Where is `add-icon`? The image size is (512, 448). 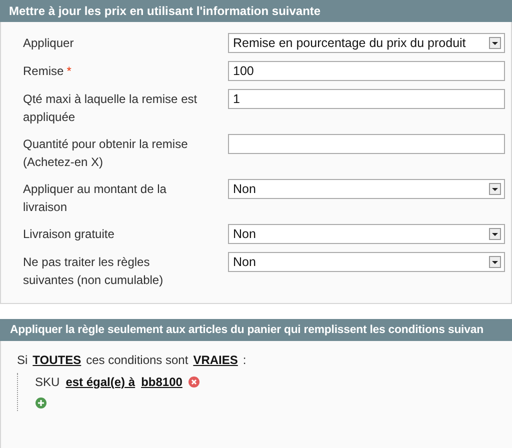
add-icon is located at coordinates (41, 403).